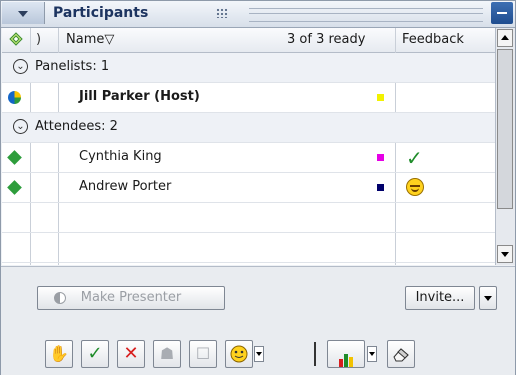  I want to click on feedback-column-header: Feedback, so click(433, 39).